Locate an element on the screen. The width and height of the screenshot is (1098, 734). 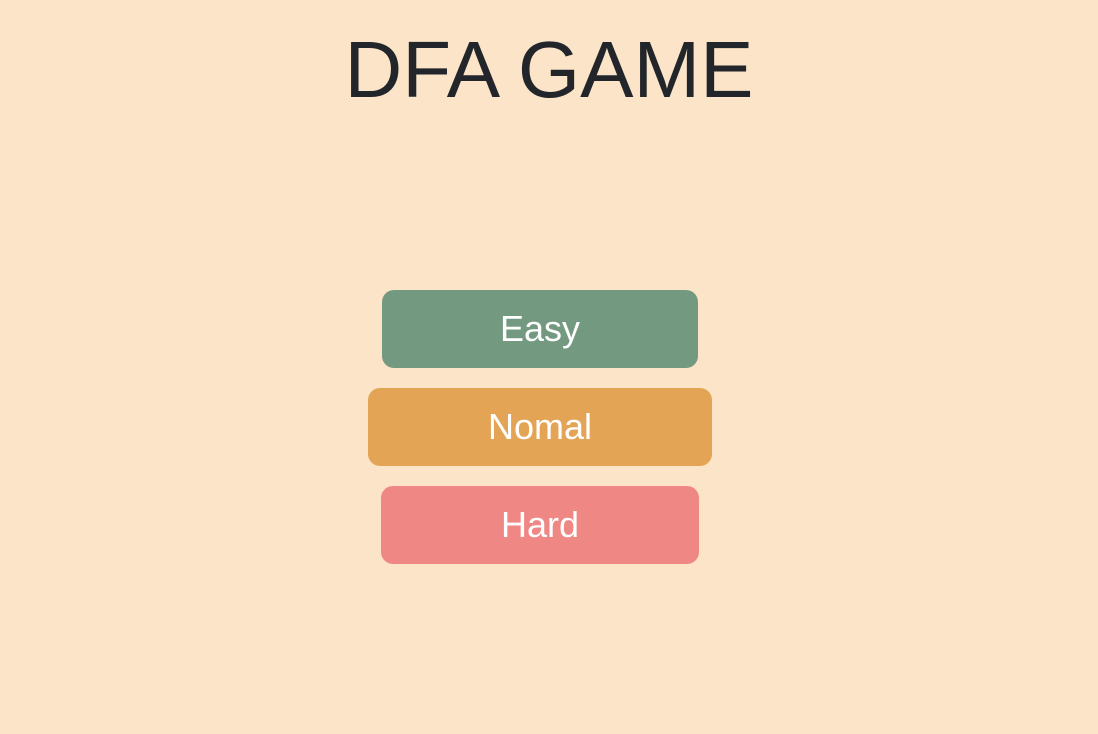
easy-button: Easy is located at coordinates (540, 329).